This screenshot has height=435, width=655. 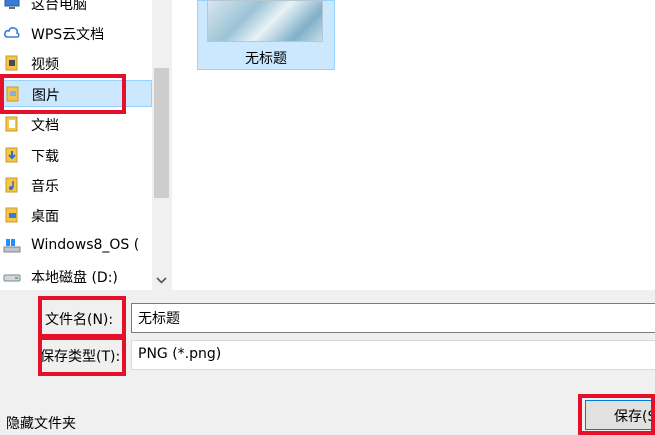 I want to click on nav-item-videos: 视频, so click(x=76, y=63).